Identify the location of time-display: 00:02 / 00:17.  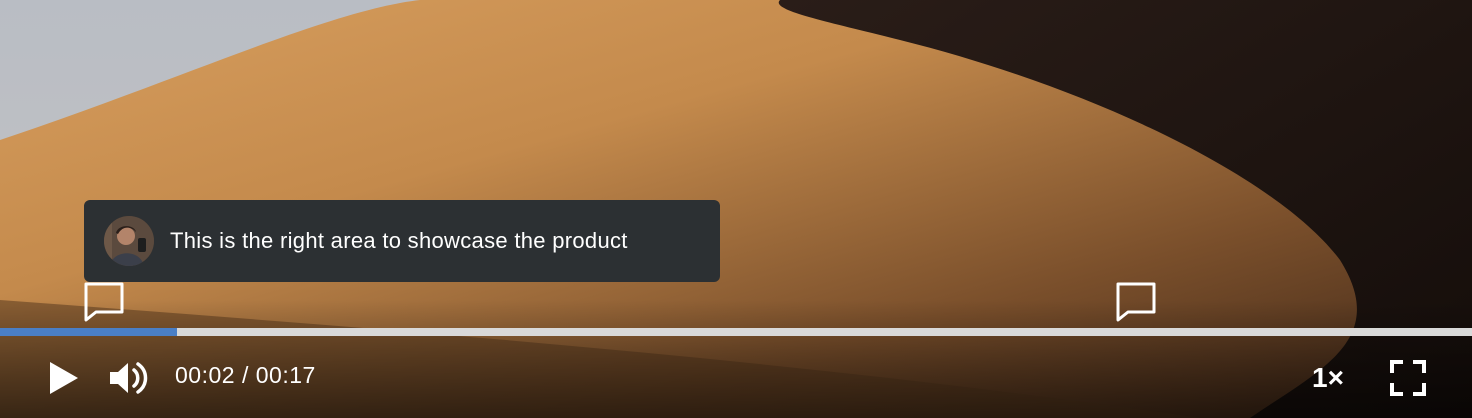
(245, 375).